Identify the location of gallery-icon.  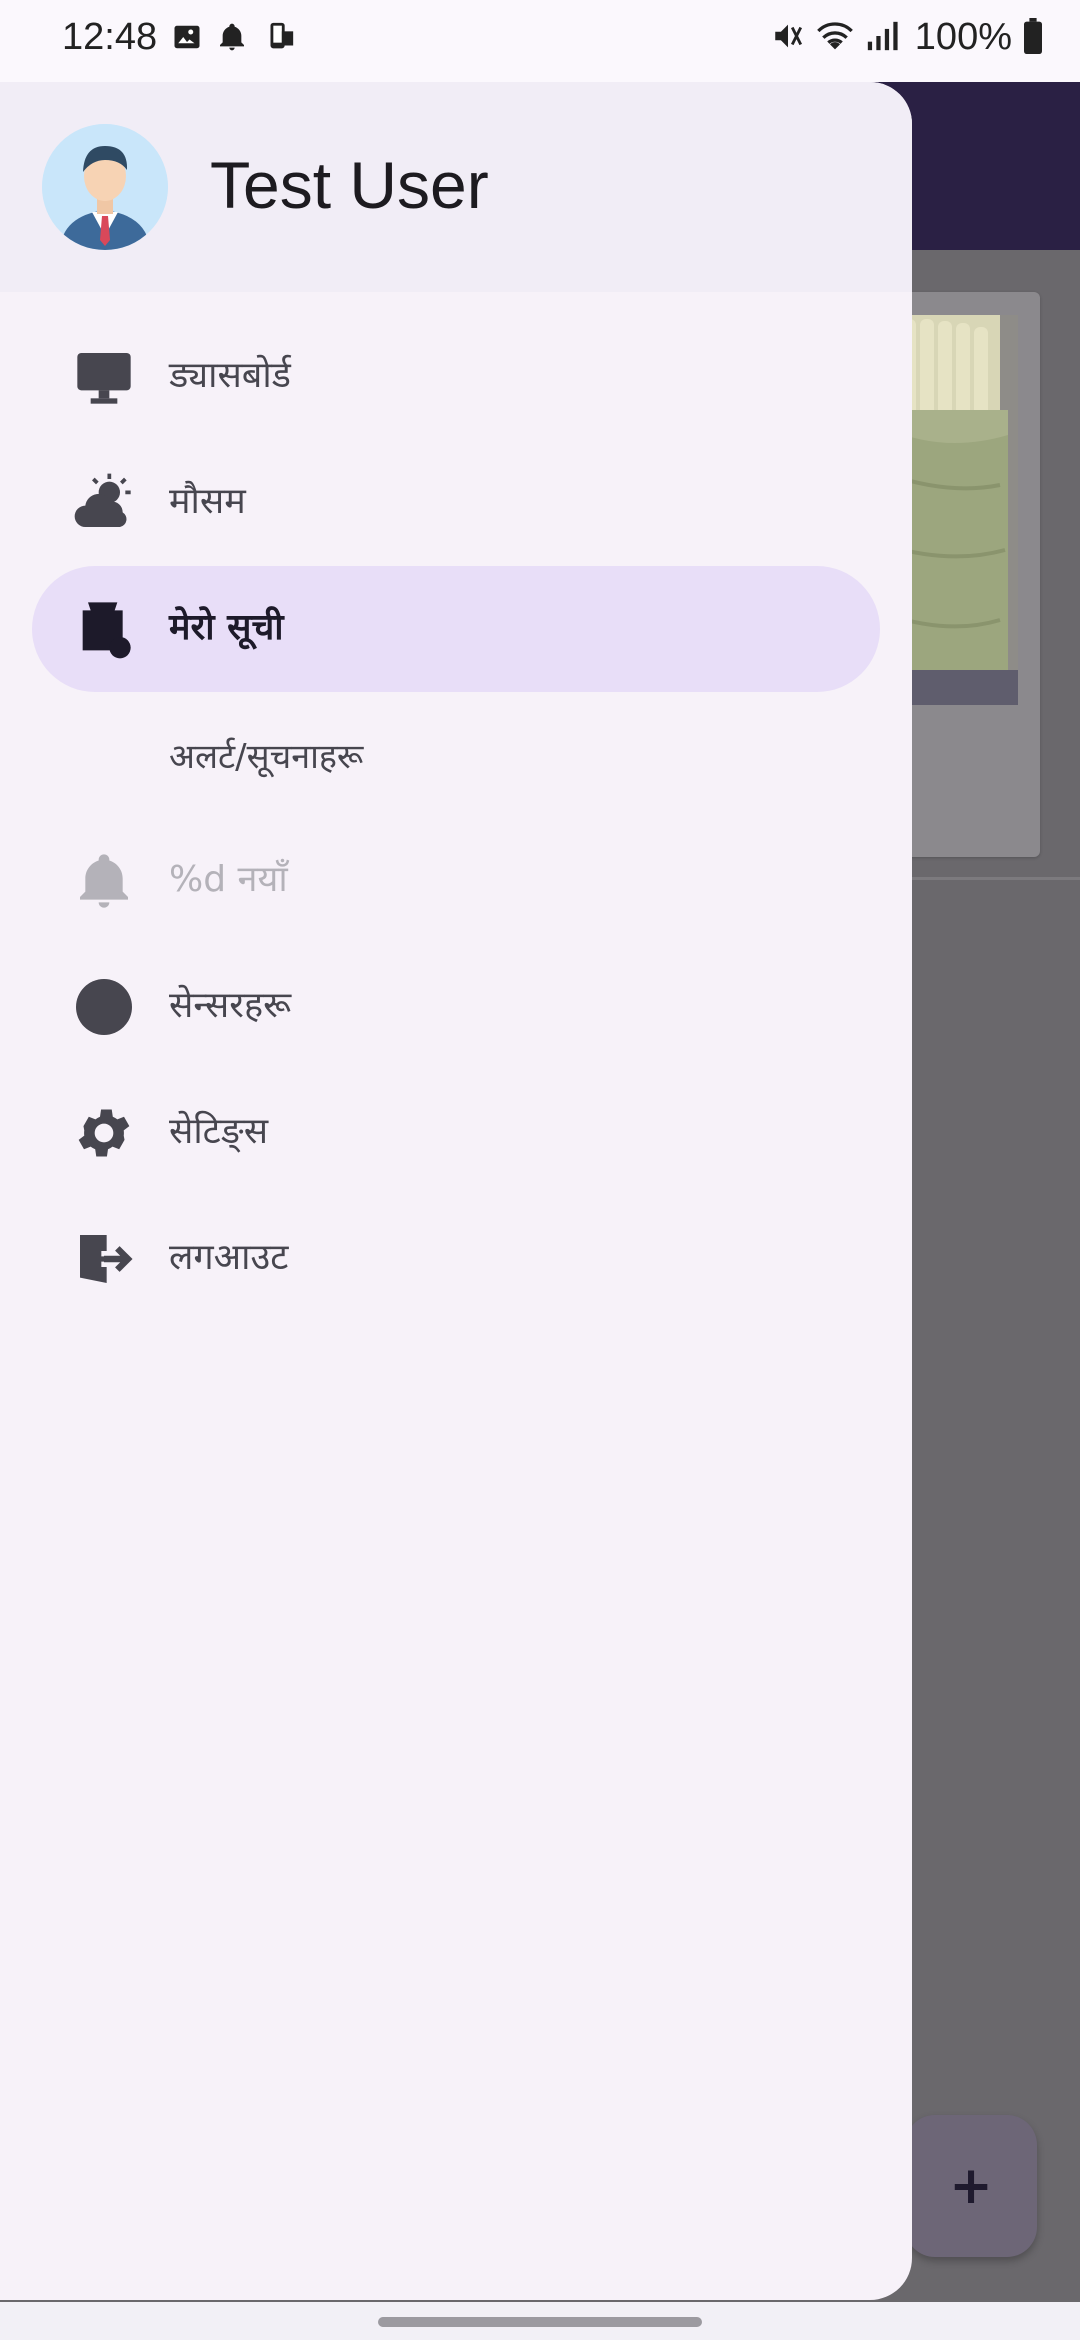
(187, 39).